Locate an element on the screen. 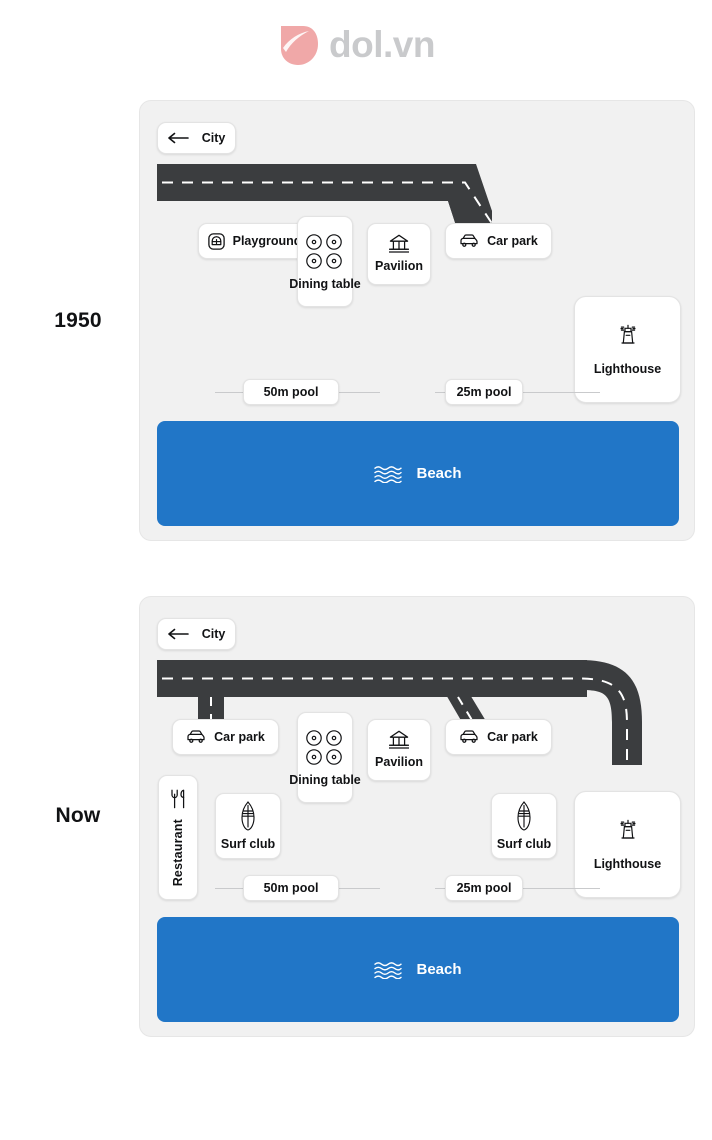 The image size is (712, 1140). car-park-right-chip-now: Car park is located at coordinates (498, 737).